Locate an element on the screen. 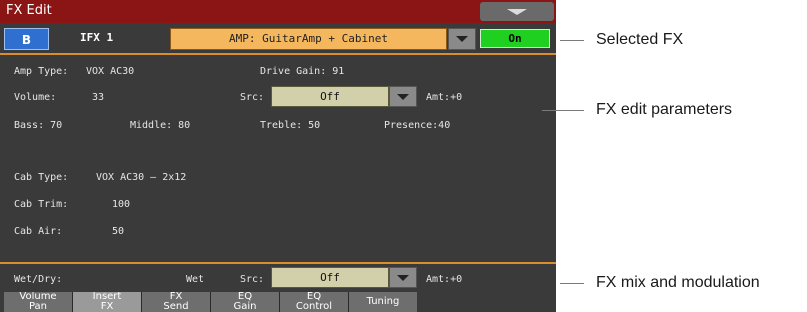 The width and height of the screenshot is (807, 312). treble: Treble: 50 is located at coordinates (290, 125).